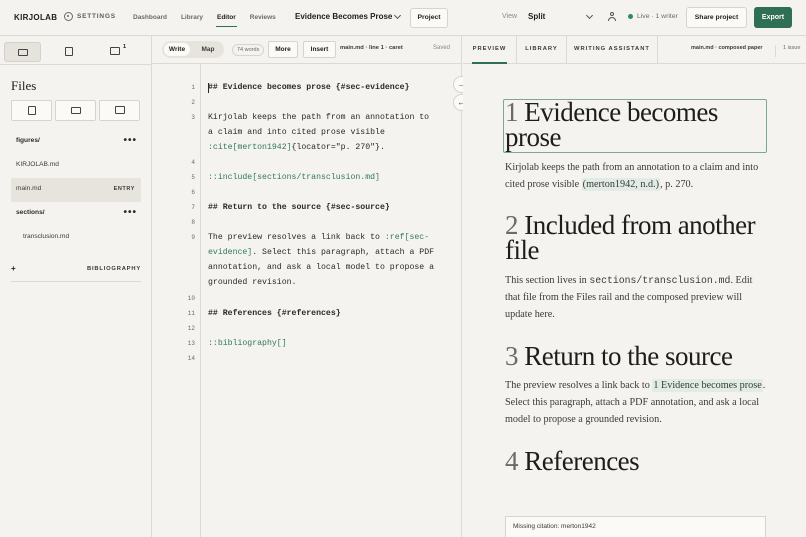 The height and width of the screenshot is (537, 806). What do you see at coordinates (716, 17) in the screenshot?
I see `share-project-button: Share project` at bounding box center [716, 17].